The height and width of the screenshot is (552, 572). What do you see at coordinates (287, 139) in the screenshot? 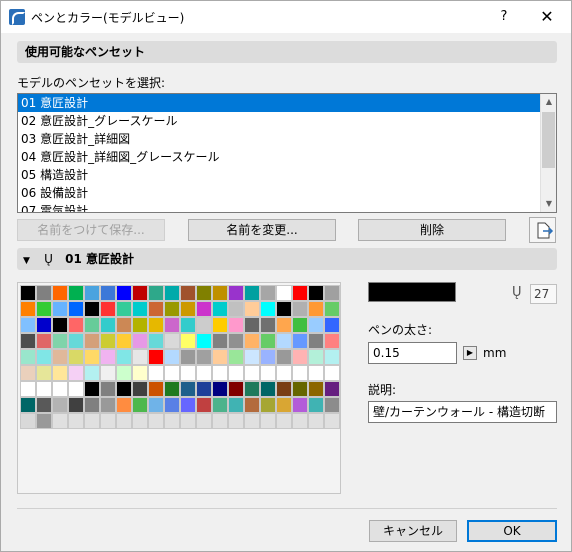
I see `penset-list-item: 03 意匠設計_詳細図` at bounding box center [287, 139].